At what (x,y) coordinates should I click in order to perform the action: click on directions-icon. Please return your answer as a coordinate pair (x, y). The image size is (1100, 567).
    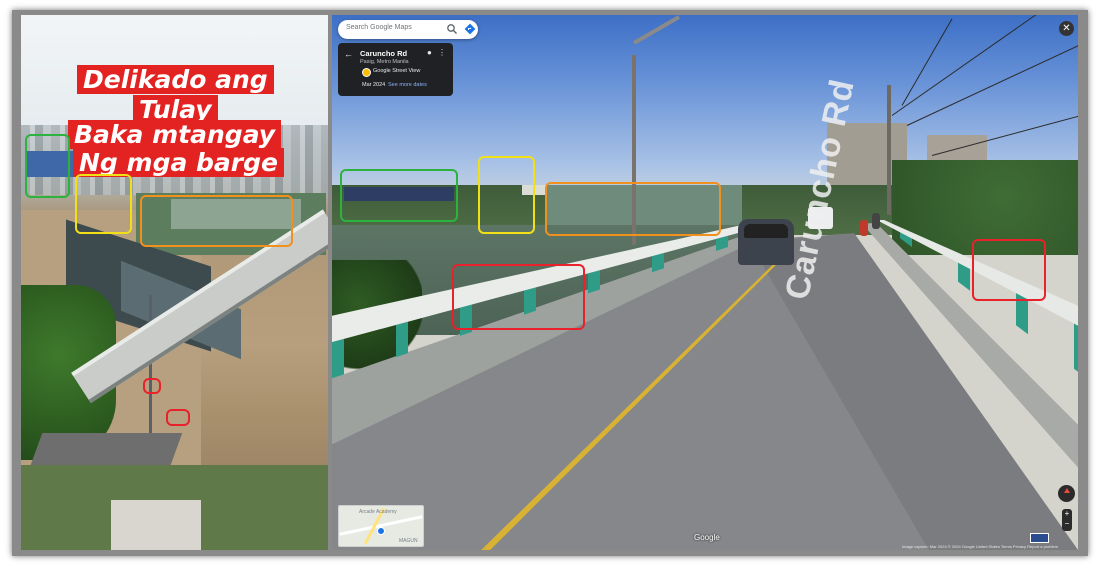
    Looking at the image, I should click on (470, 29).